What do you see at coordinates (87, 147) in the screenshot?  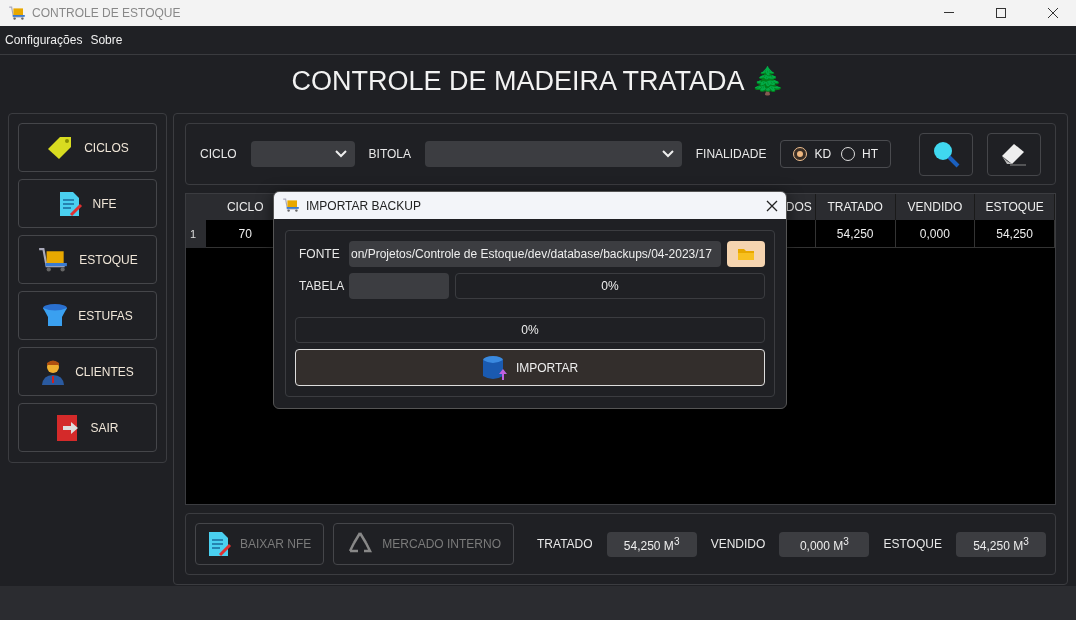 I see `sidebar-button: CICLOS` at bounding box center [87, 147].